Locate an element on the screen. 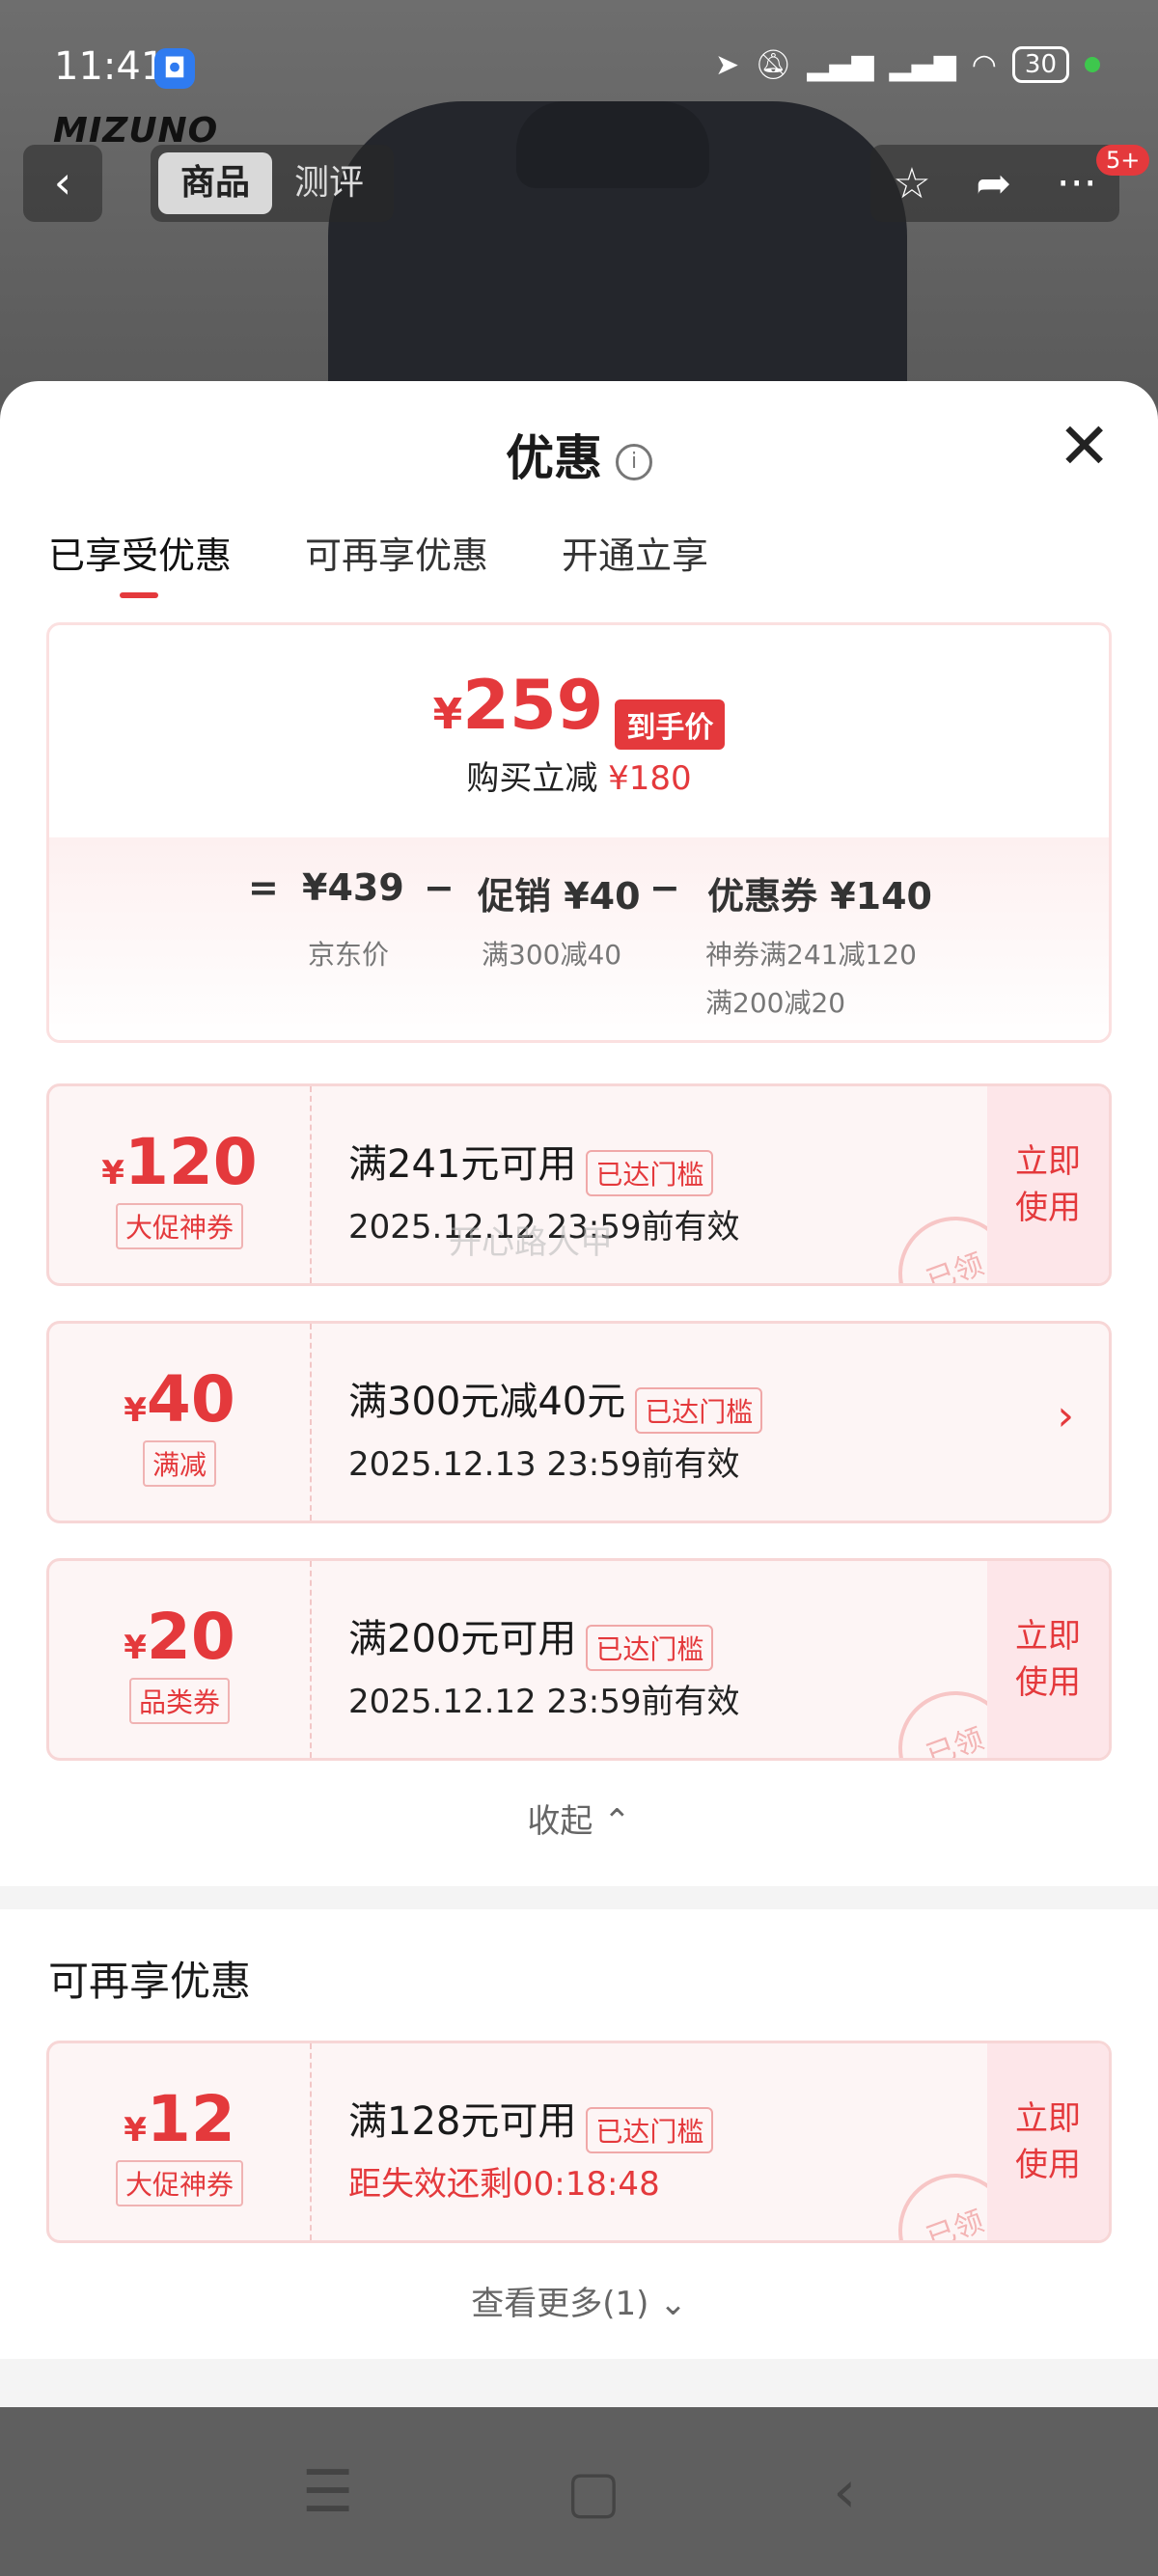  coupon-type: 品类券 is located at coordinates (179, 1701).